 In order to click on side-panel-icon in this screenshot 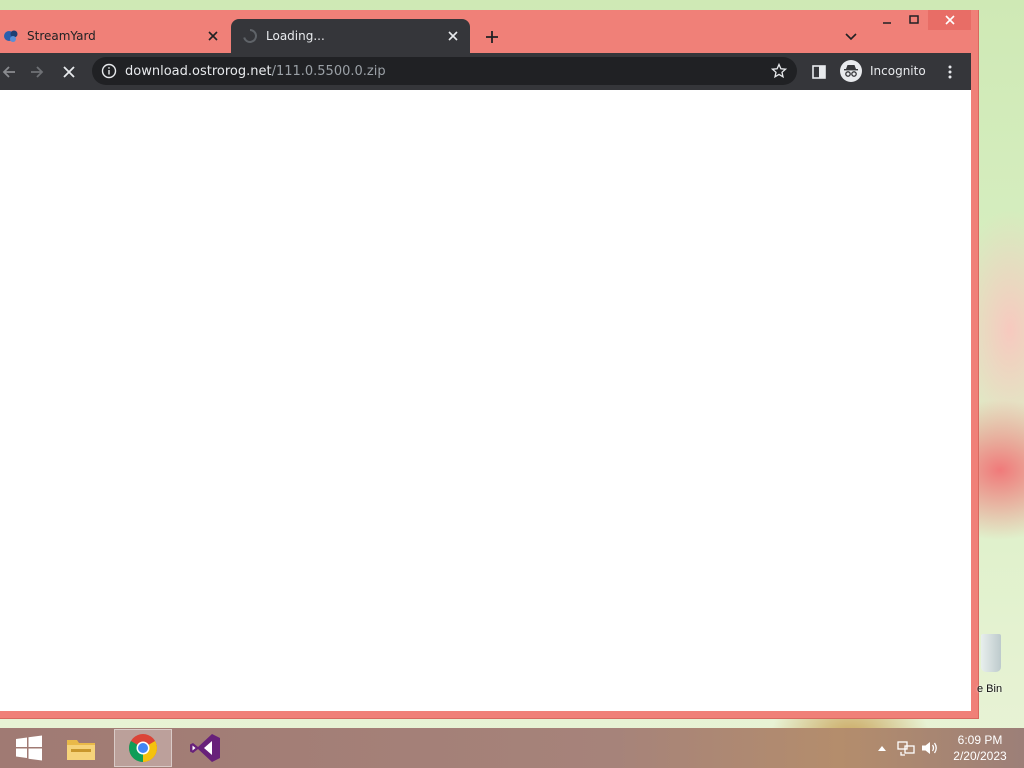, I will do `click(819, 72)`.